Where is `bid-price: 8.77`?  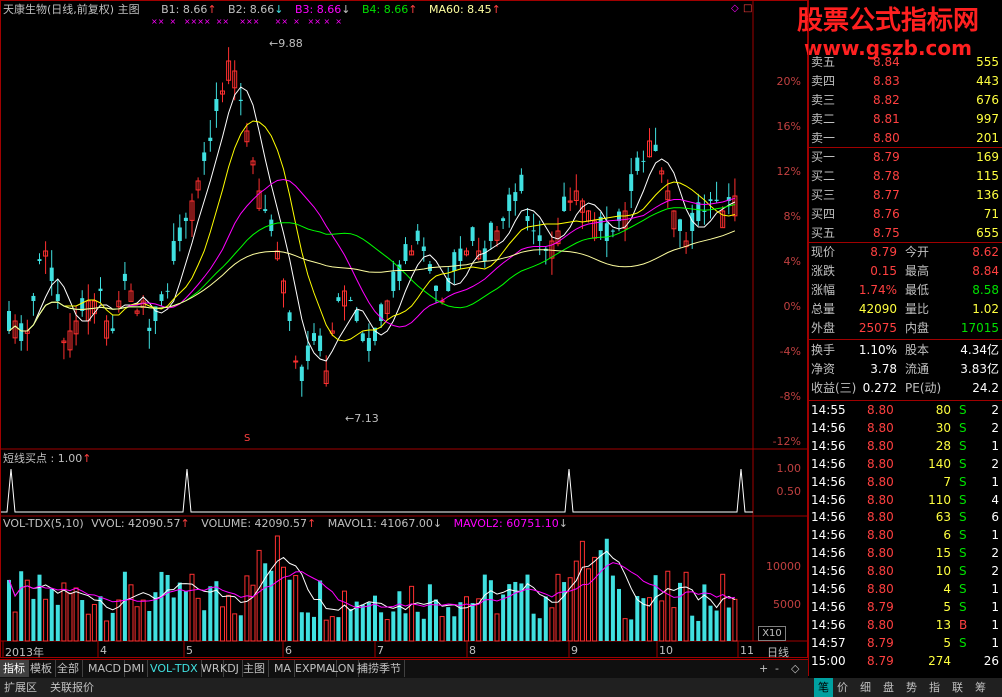
bid-price: 8.77 is located at coordinates (886, 195).